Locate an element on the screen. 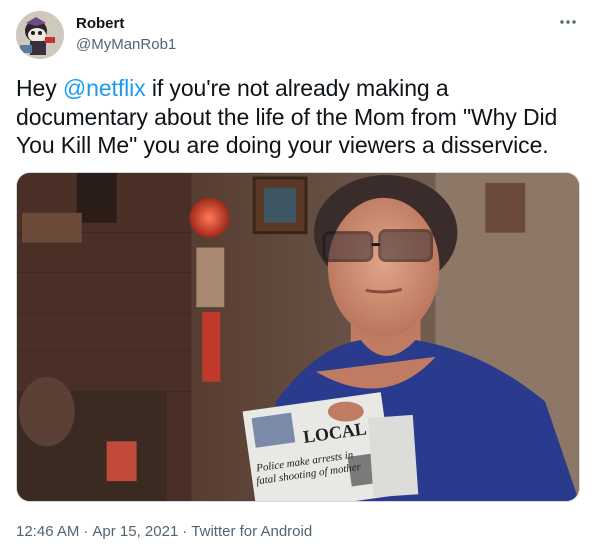 The image size is (596, 551). avatar-icon is located at coordinates (40, 35).